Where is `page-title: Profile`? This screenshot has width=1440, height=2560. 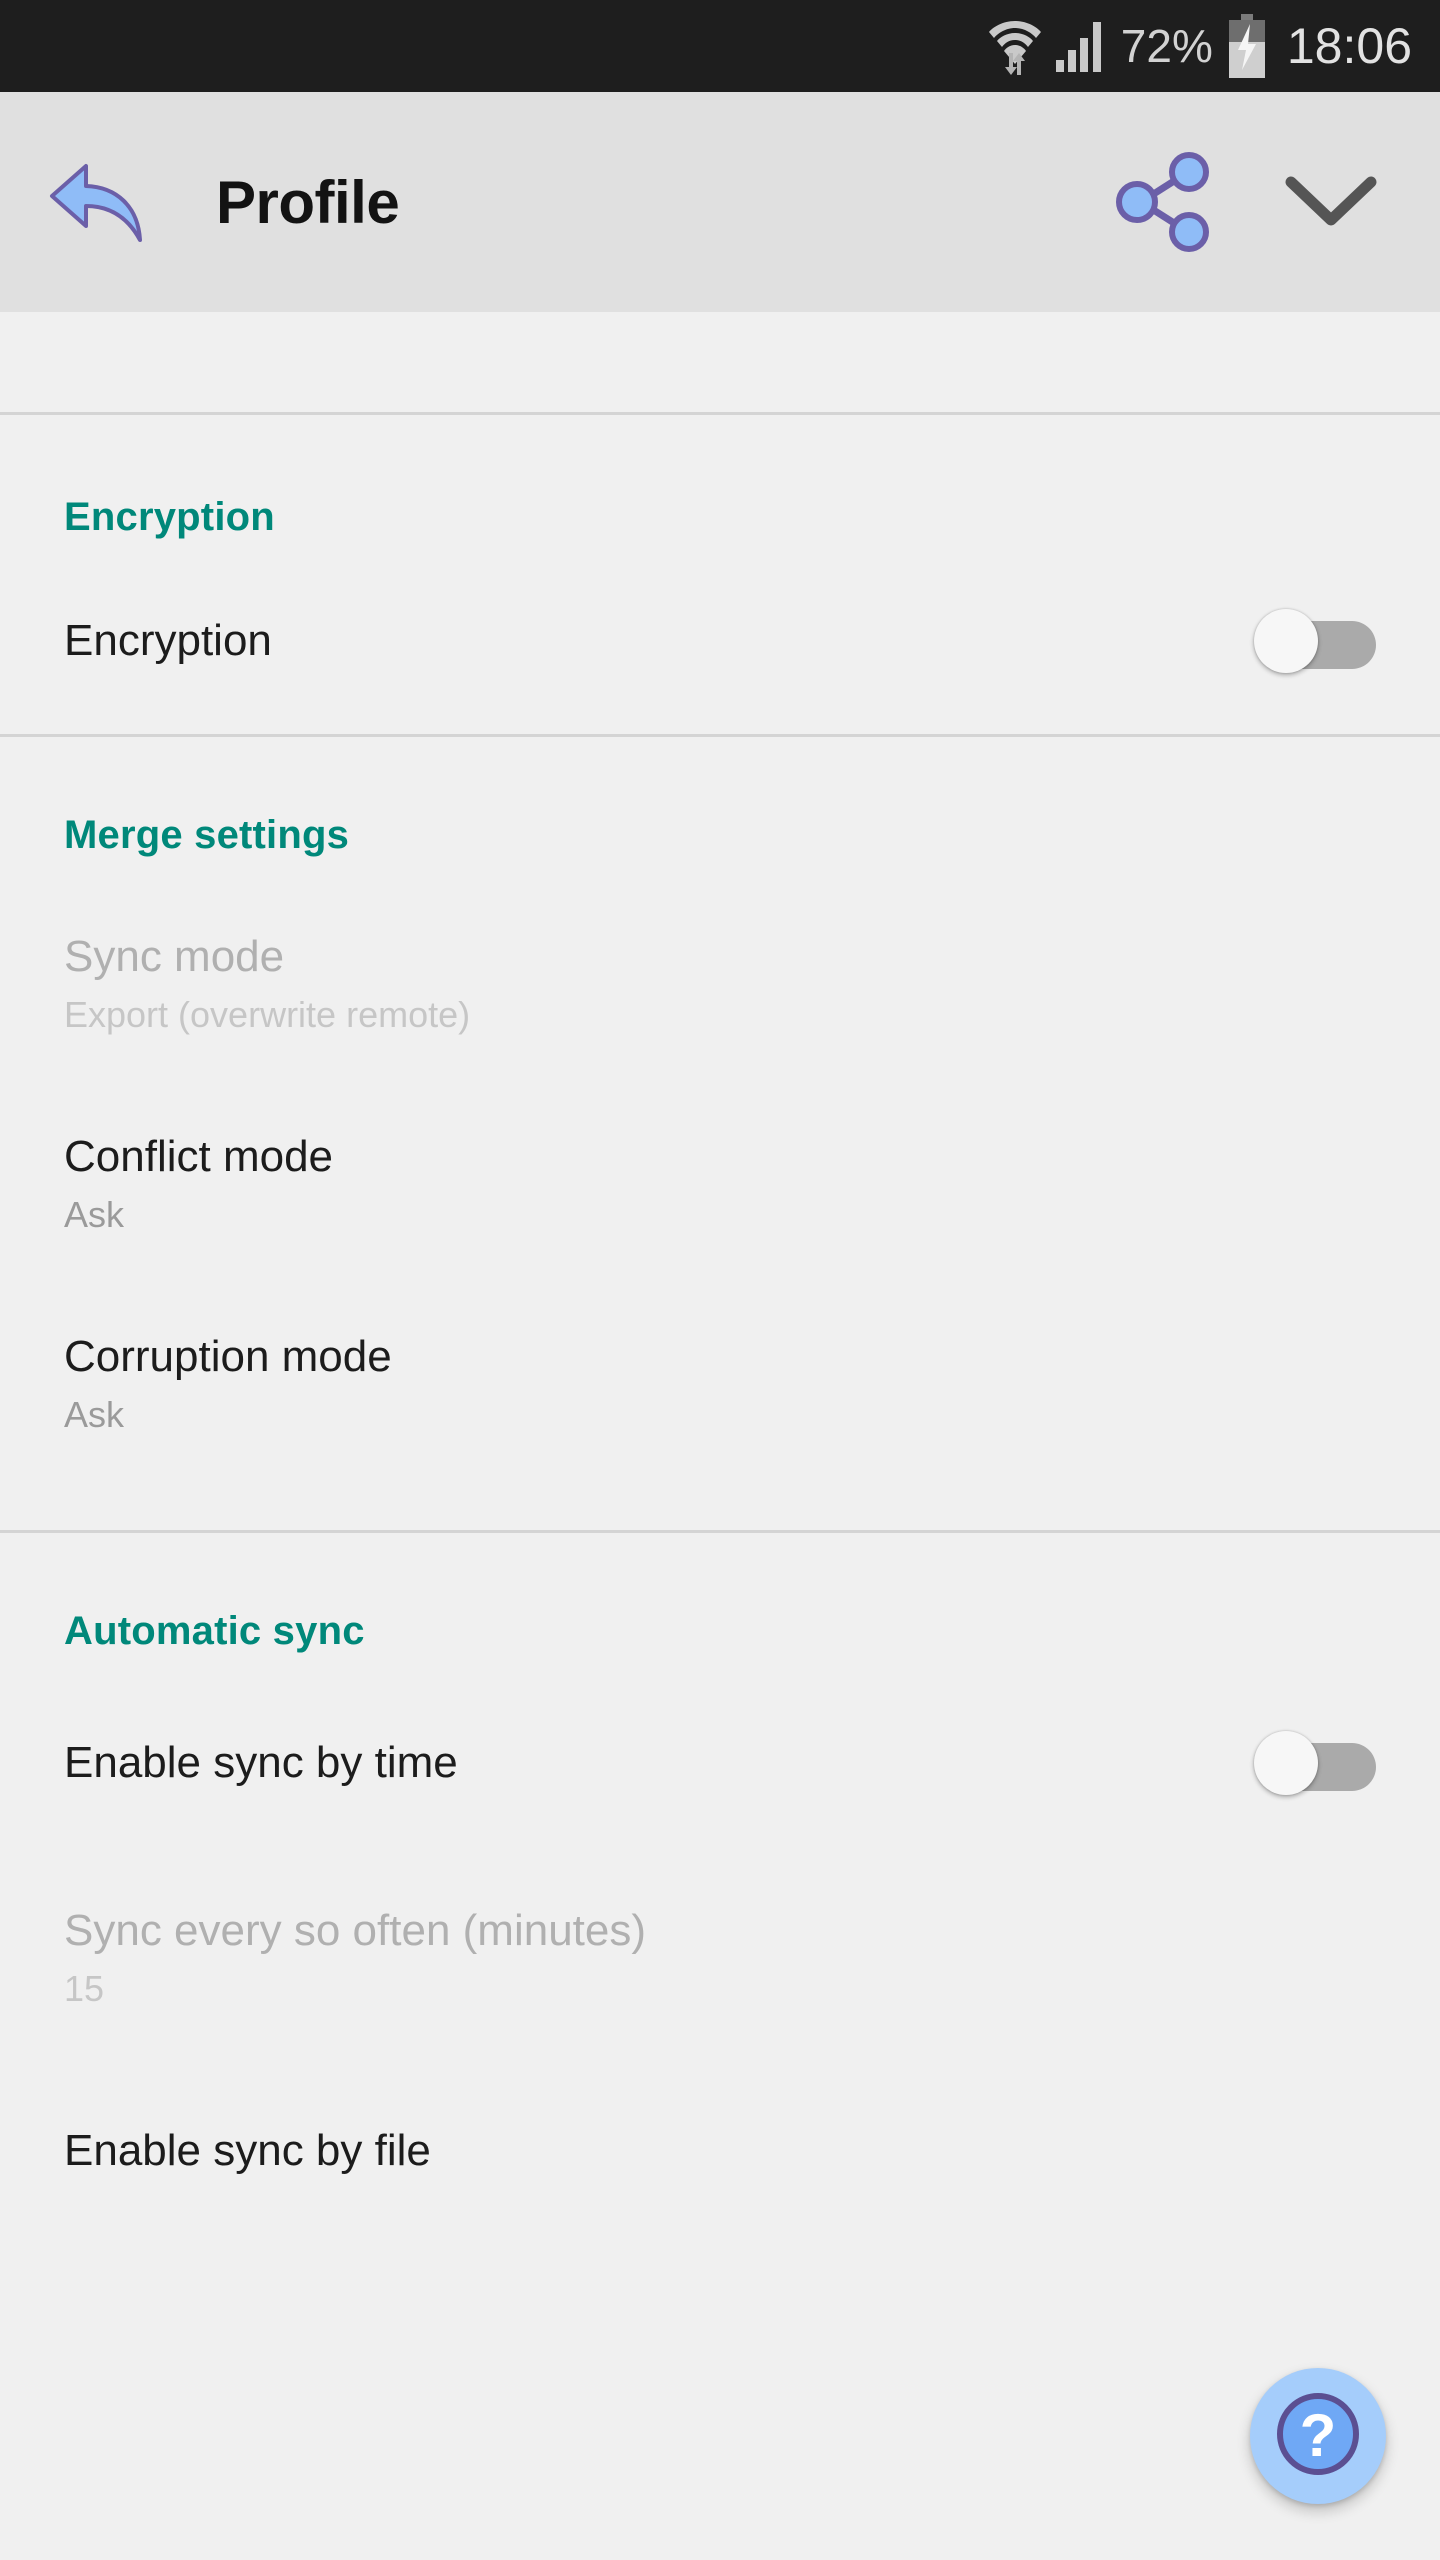 page-title: Profile is located at coordinates (308, 202).